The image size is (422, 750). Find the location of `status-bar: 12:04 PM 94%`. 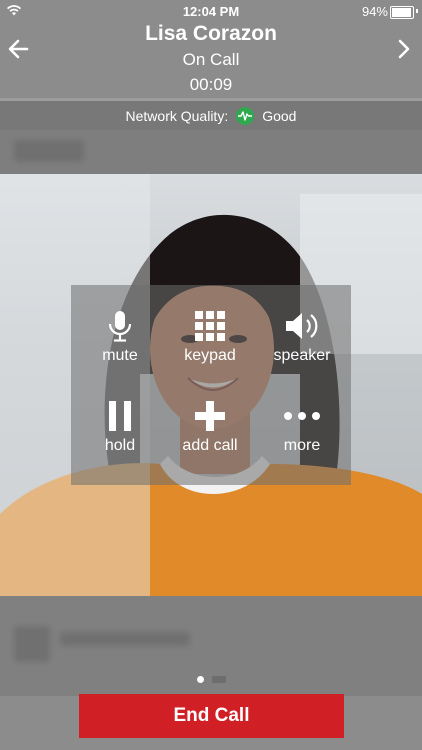

status-bar: 12:04 PM 94% is located at coordinates (211, 11).